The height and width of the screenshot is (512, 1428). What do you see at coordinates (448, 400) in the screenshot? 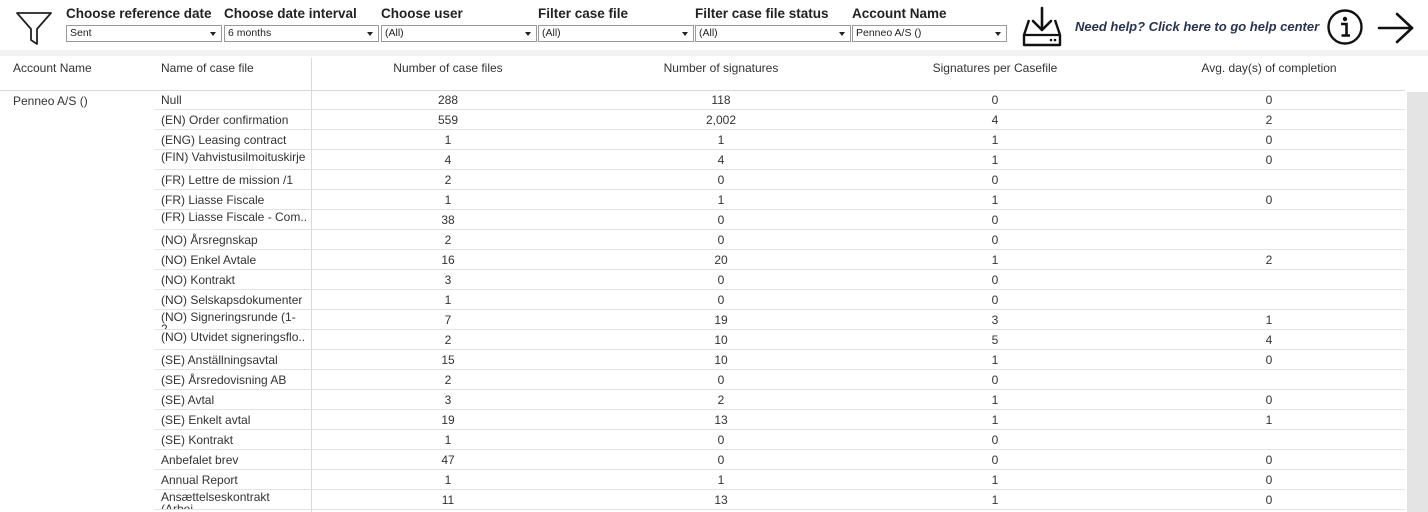
I see `case-files-count-cell: 3` at bounding box center [448, 400].